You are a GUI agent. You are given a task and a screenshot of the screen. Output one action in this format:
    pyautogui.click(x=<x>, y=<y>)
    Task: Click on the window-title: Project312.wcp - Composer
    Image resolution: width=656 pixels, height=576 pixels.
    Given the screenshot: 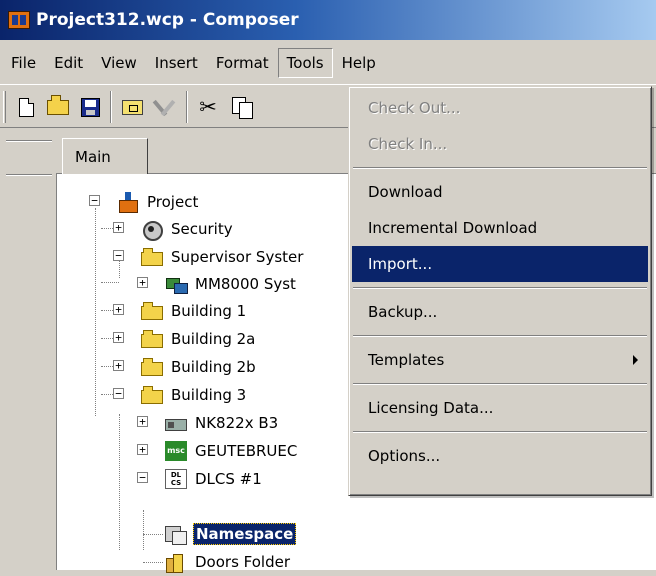 What is the action you would take?
    pyautogui.click(x=167, y=20)
    